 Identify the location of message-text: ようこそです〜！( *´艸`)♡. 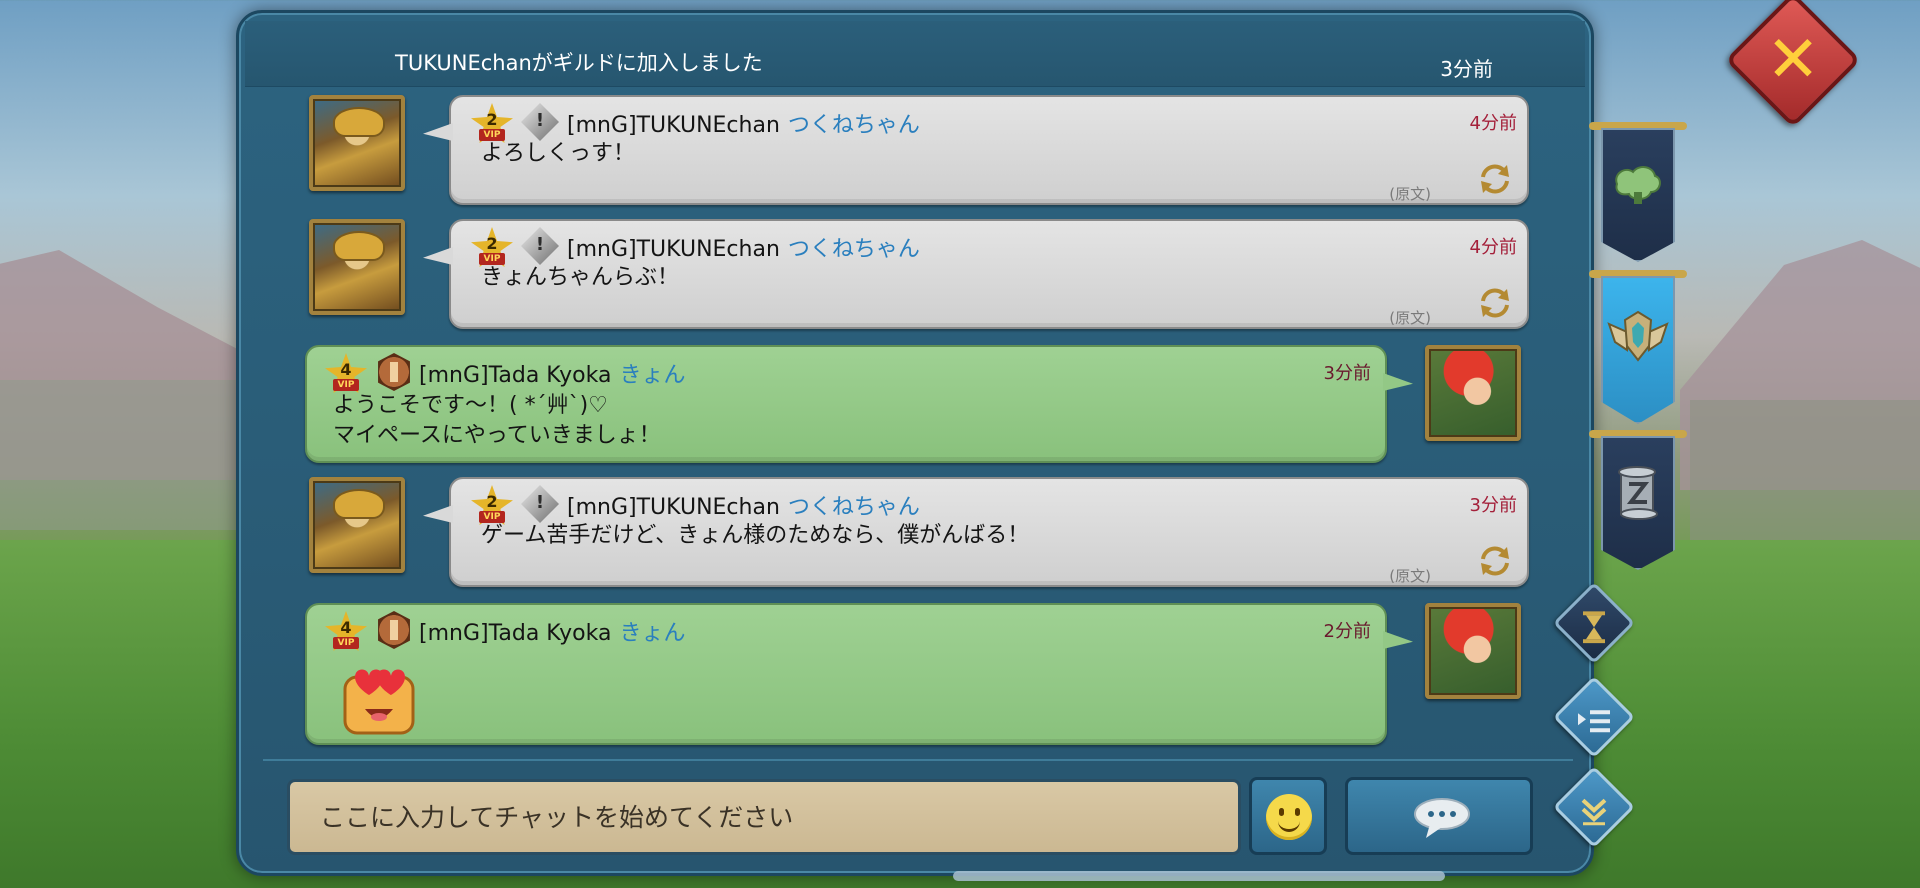
(470, 405).